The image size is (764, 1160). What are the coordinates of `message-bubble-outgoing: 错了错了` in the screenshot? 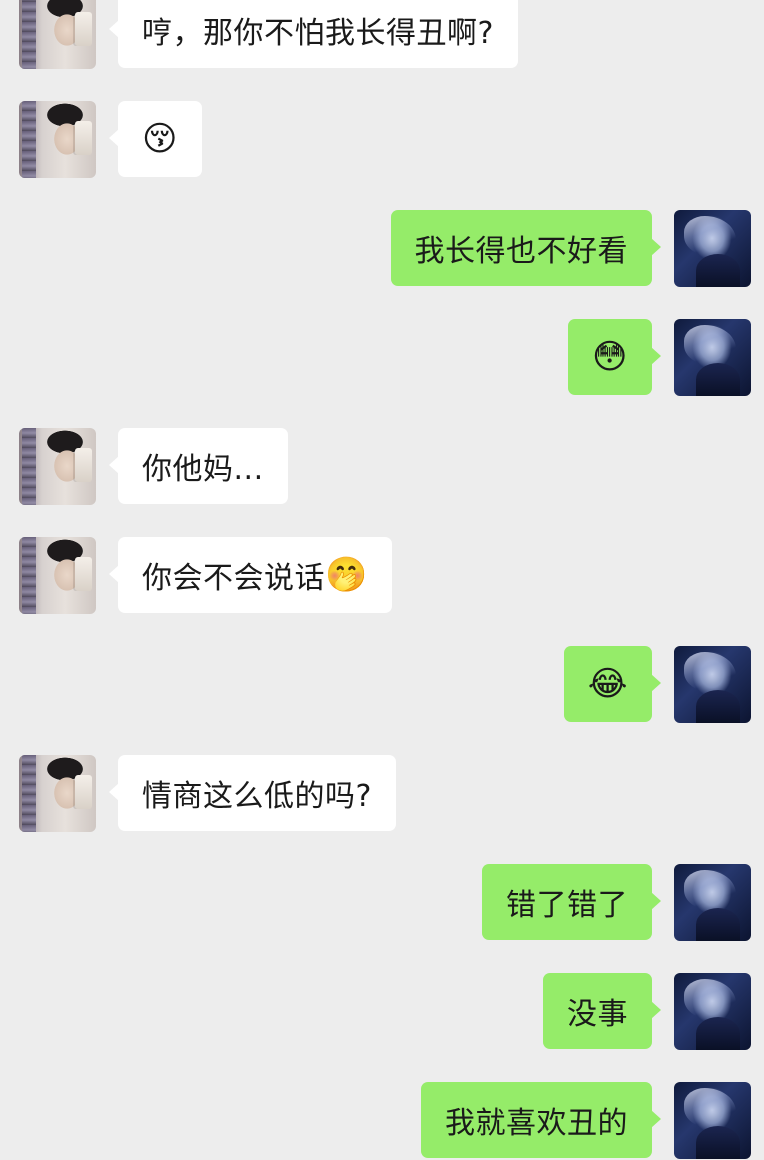 It's located at (571, 902).